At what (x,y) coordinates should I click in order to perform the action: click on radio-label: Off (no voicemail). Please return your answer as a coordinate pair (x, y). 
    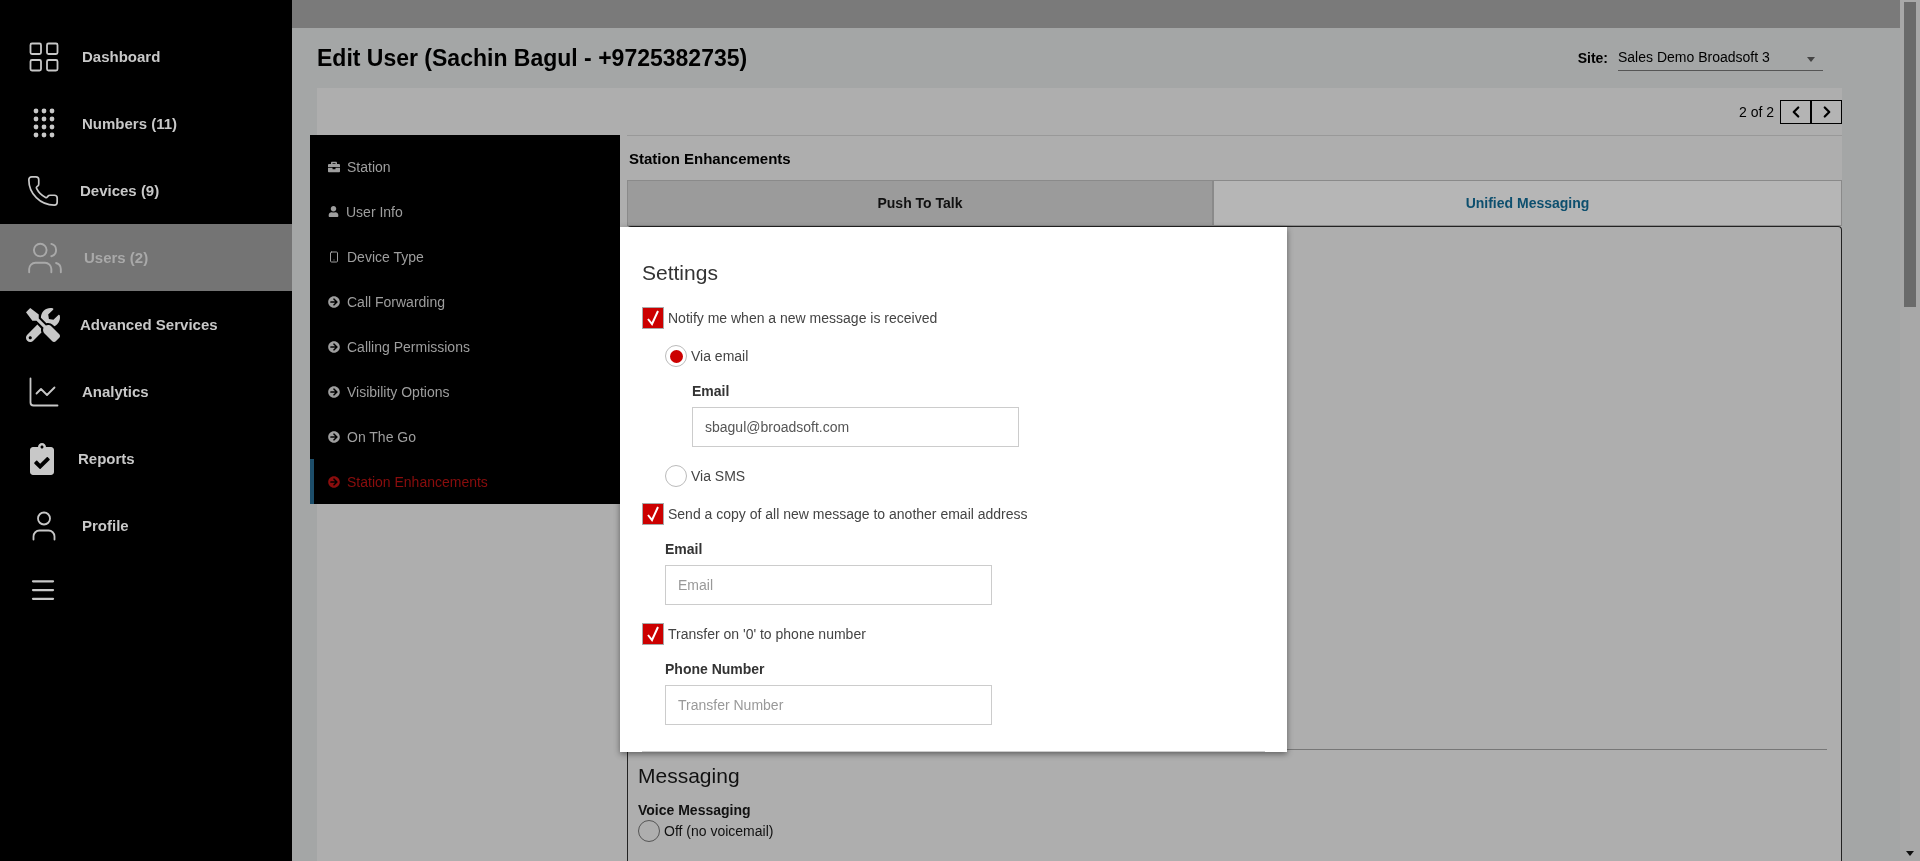
    Looking at the image, I should click on (719, 831).